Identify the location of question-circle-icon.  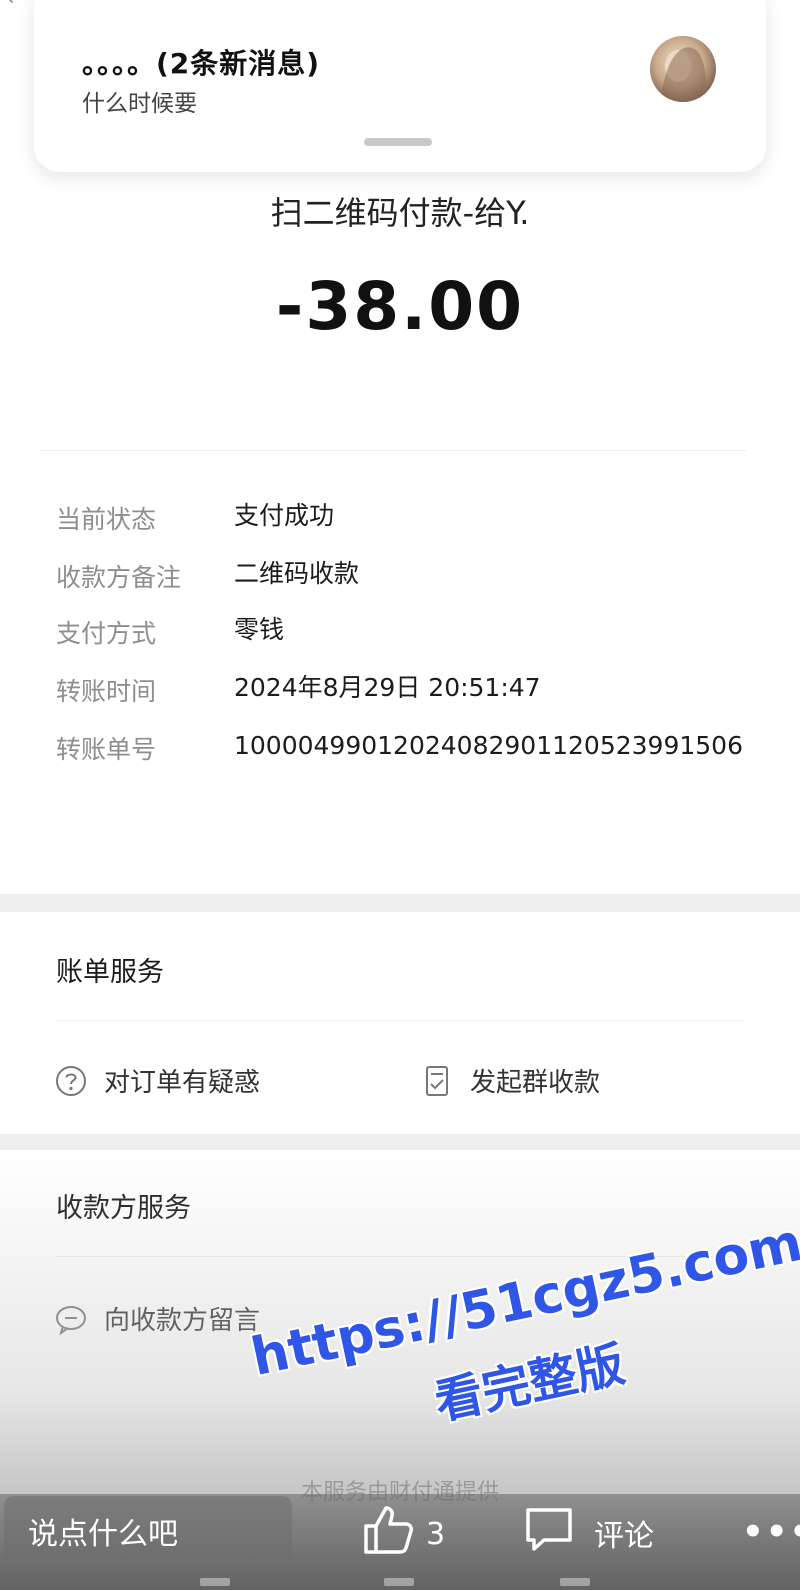
(71, 1081).